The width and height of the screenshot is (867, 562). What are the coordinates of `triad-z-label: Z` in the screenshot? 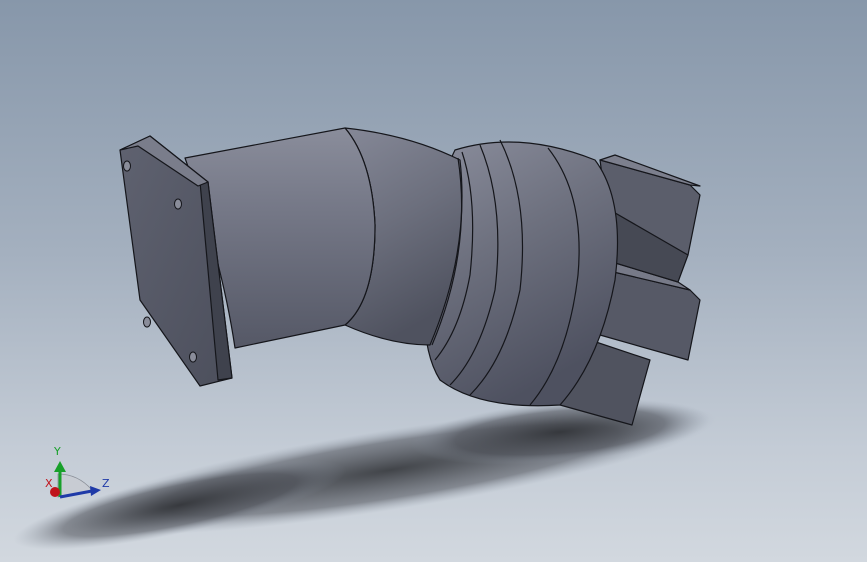 It's located at (106, 483).